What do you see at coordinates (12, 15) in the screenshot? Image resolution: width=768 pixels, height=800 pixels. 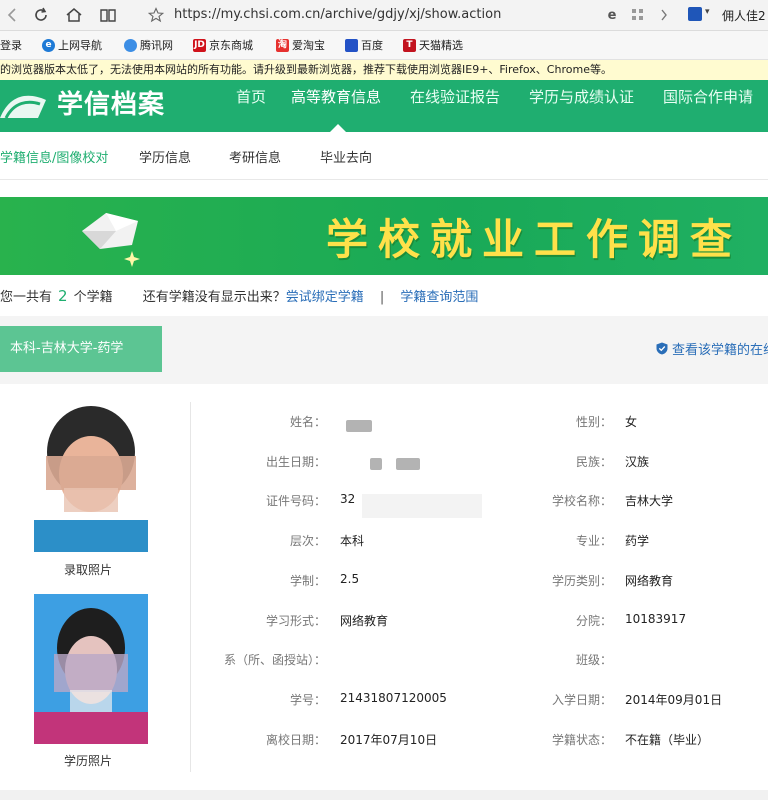 I see `back-icon` at bounding box center [12, 15].